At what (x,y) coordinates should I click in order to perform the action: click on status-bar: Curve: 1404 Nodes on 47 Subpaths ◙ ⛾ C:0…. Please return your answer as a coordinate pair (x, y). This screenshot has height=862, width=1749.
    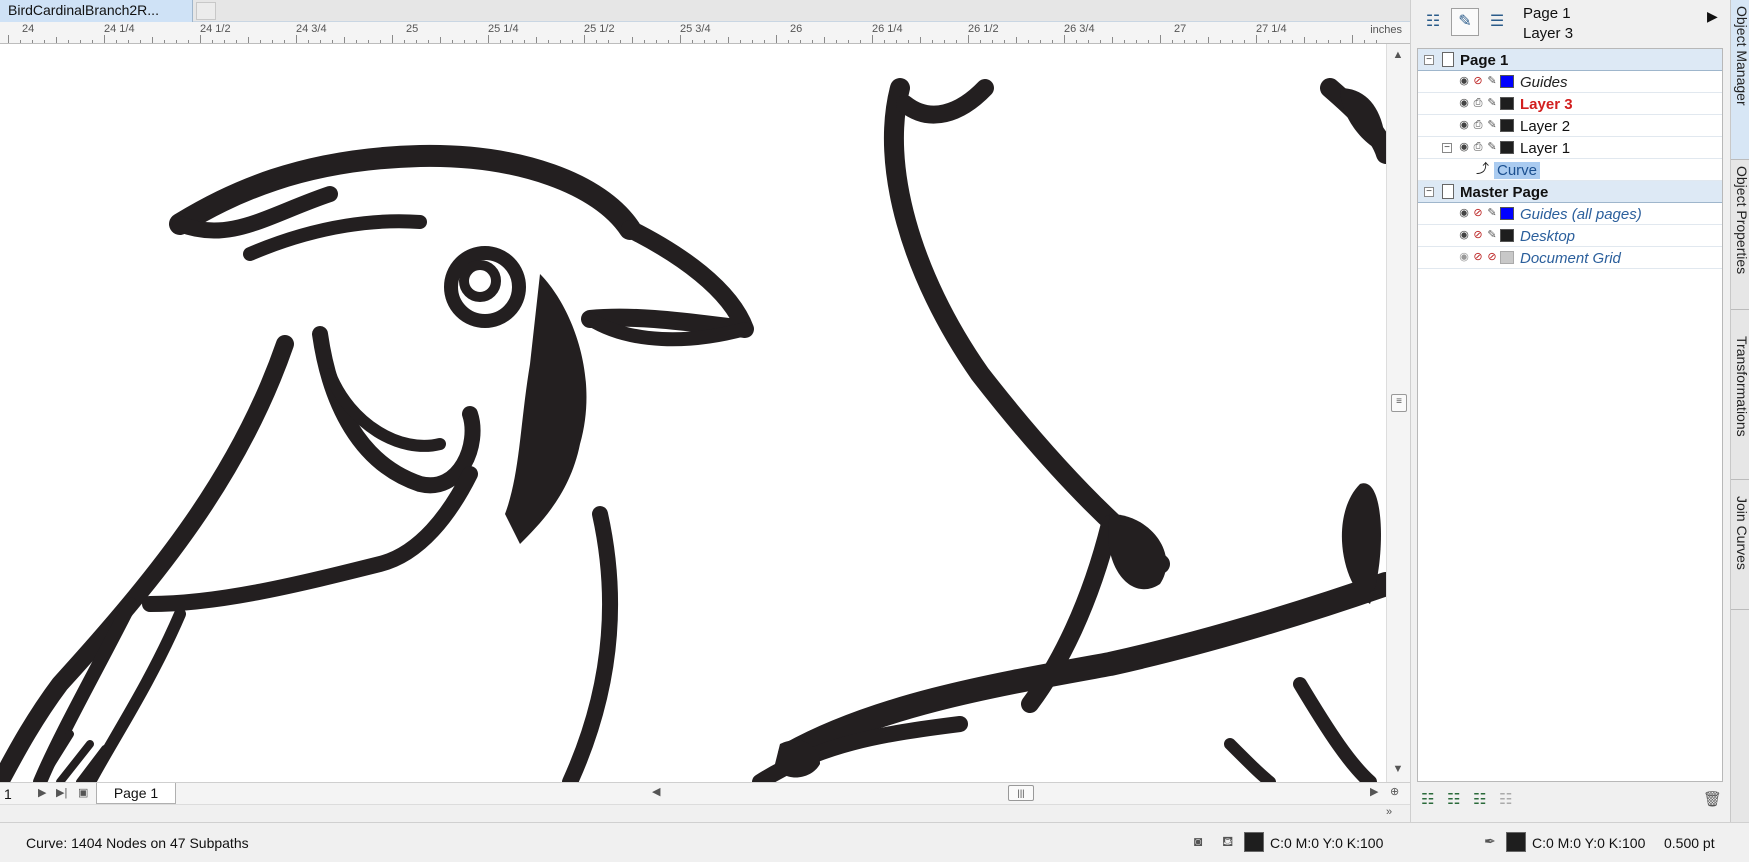
    Looking at the image, I should click on (874, 842).